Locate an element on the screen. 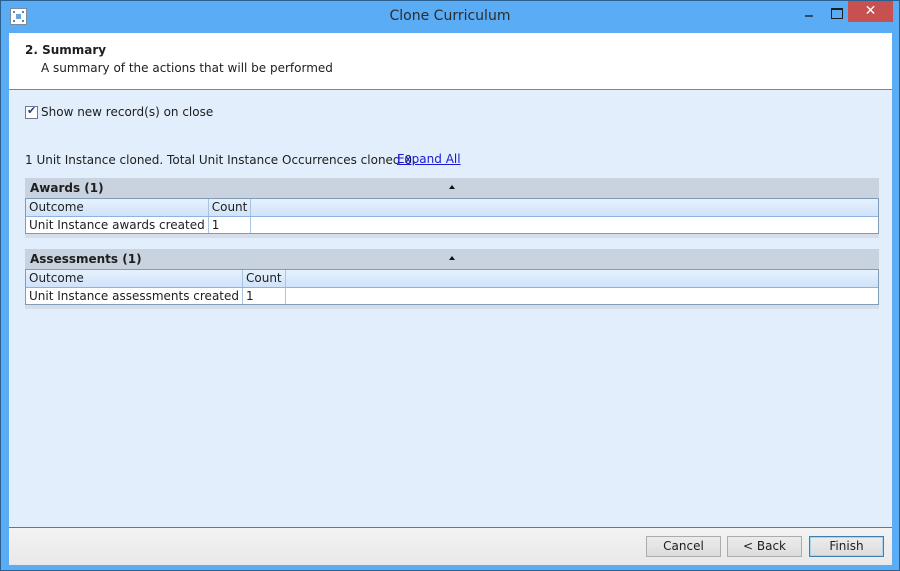 Image resolution: width=900 pixels, height=571 pixels. back-button: < Back is located at coordinates (764, 546).